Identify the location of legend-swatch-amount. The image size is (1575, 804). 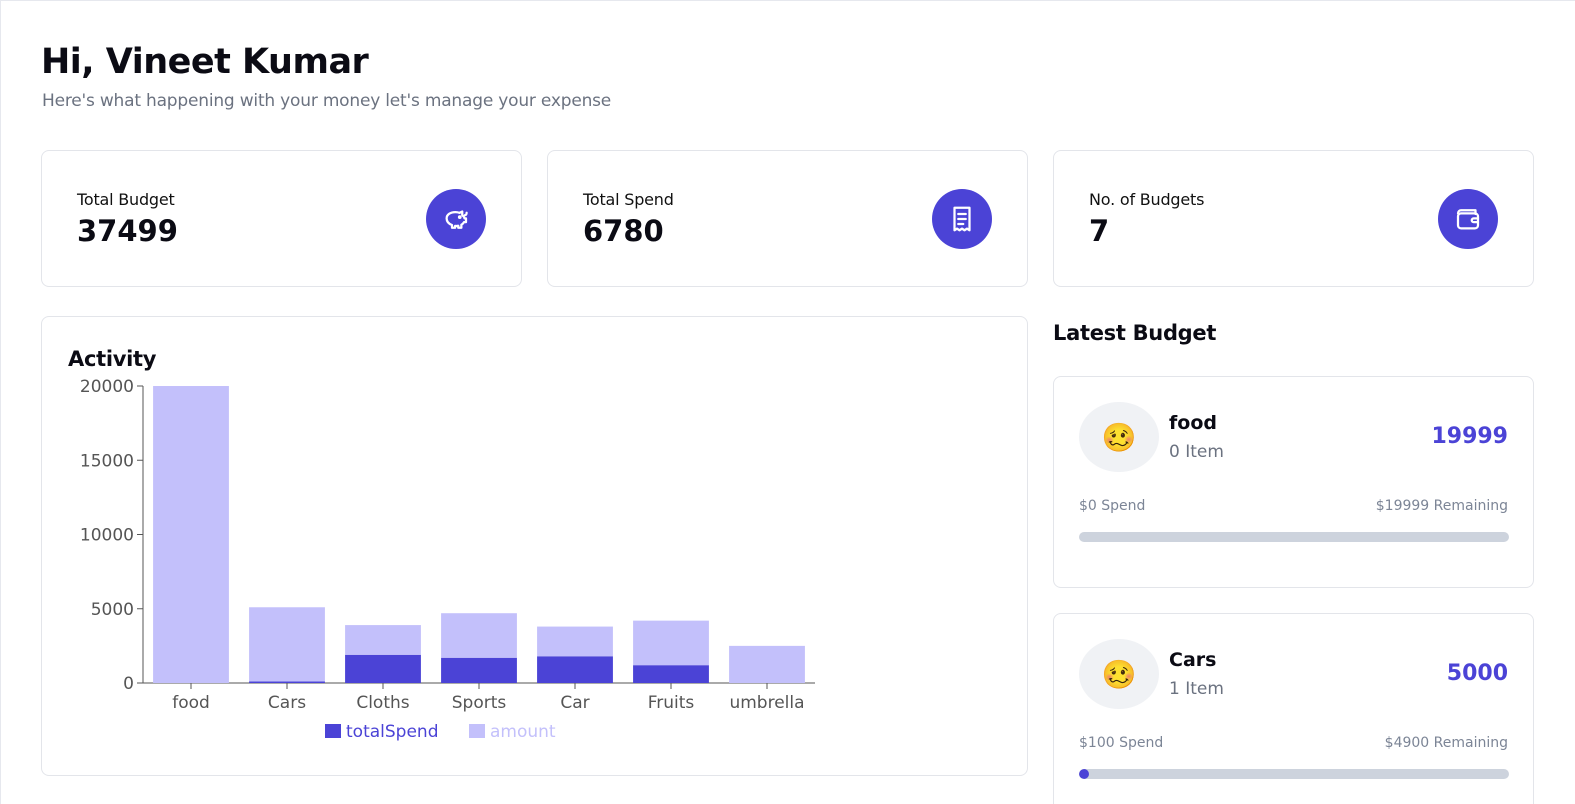
(477, 731).